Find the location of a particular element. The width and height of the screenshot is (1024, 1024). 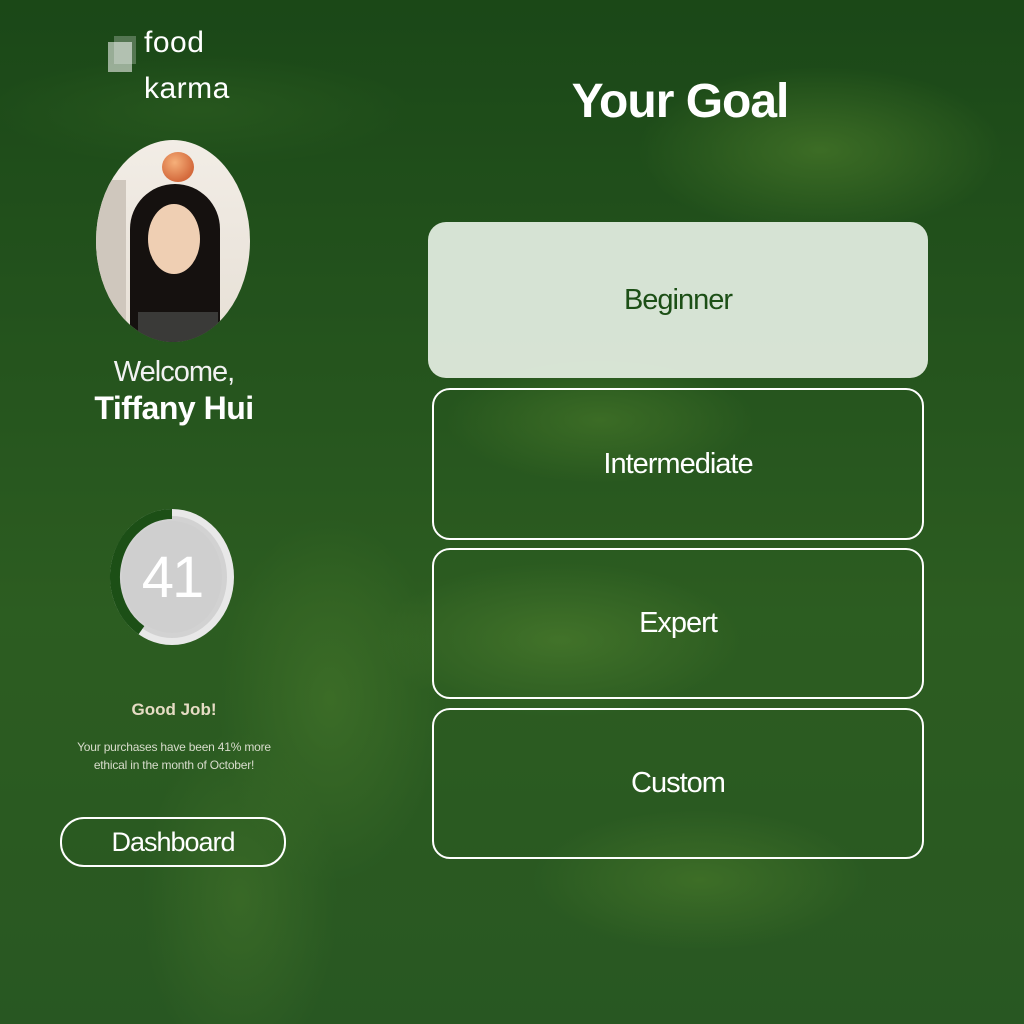

score-ring: 41 is located at coordinates (172, 577).